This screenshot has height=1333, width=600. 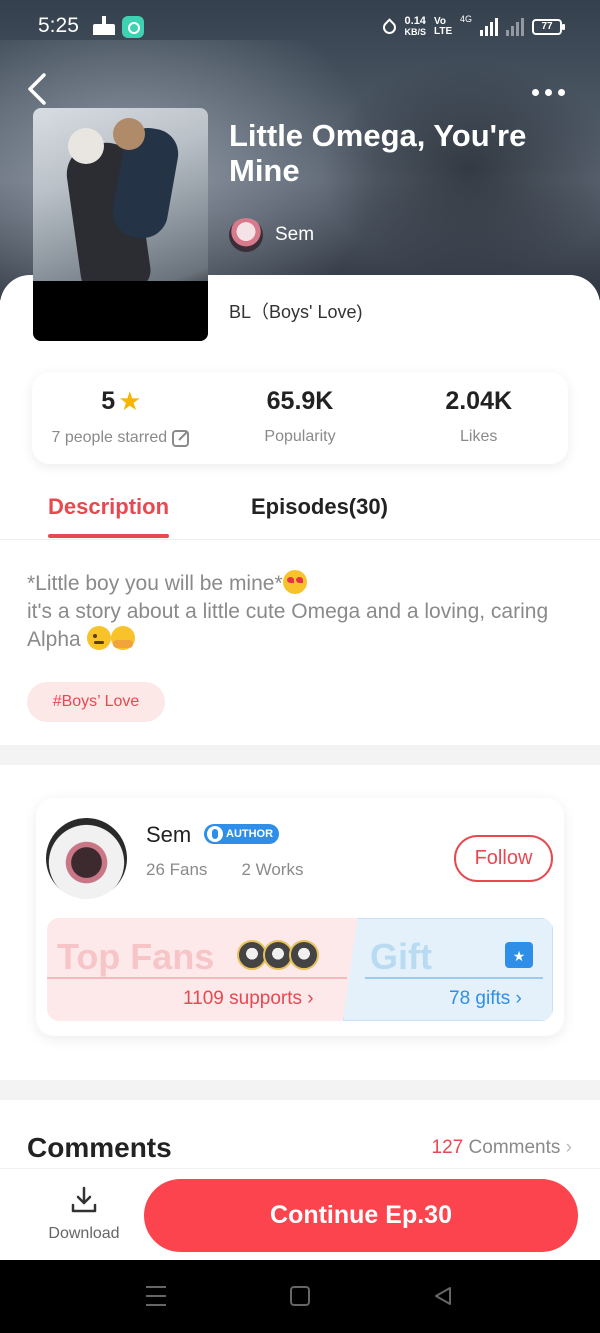 I want to click on cleaner-icon, so click(x=104, y=26).